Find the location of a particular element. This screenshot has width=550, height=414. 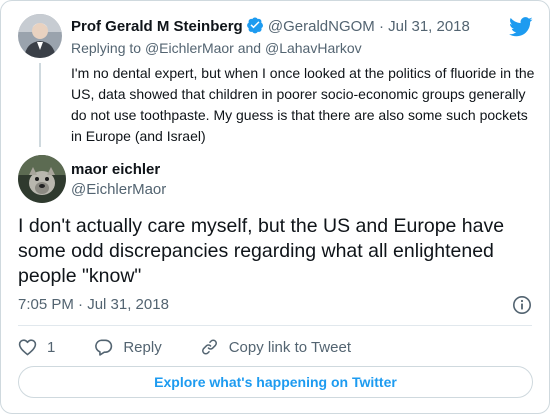

tweet-author-handle: @EichlerMaor is located at coordinates (118, 189).